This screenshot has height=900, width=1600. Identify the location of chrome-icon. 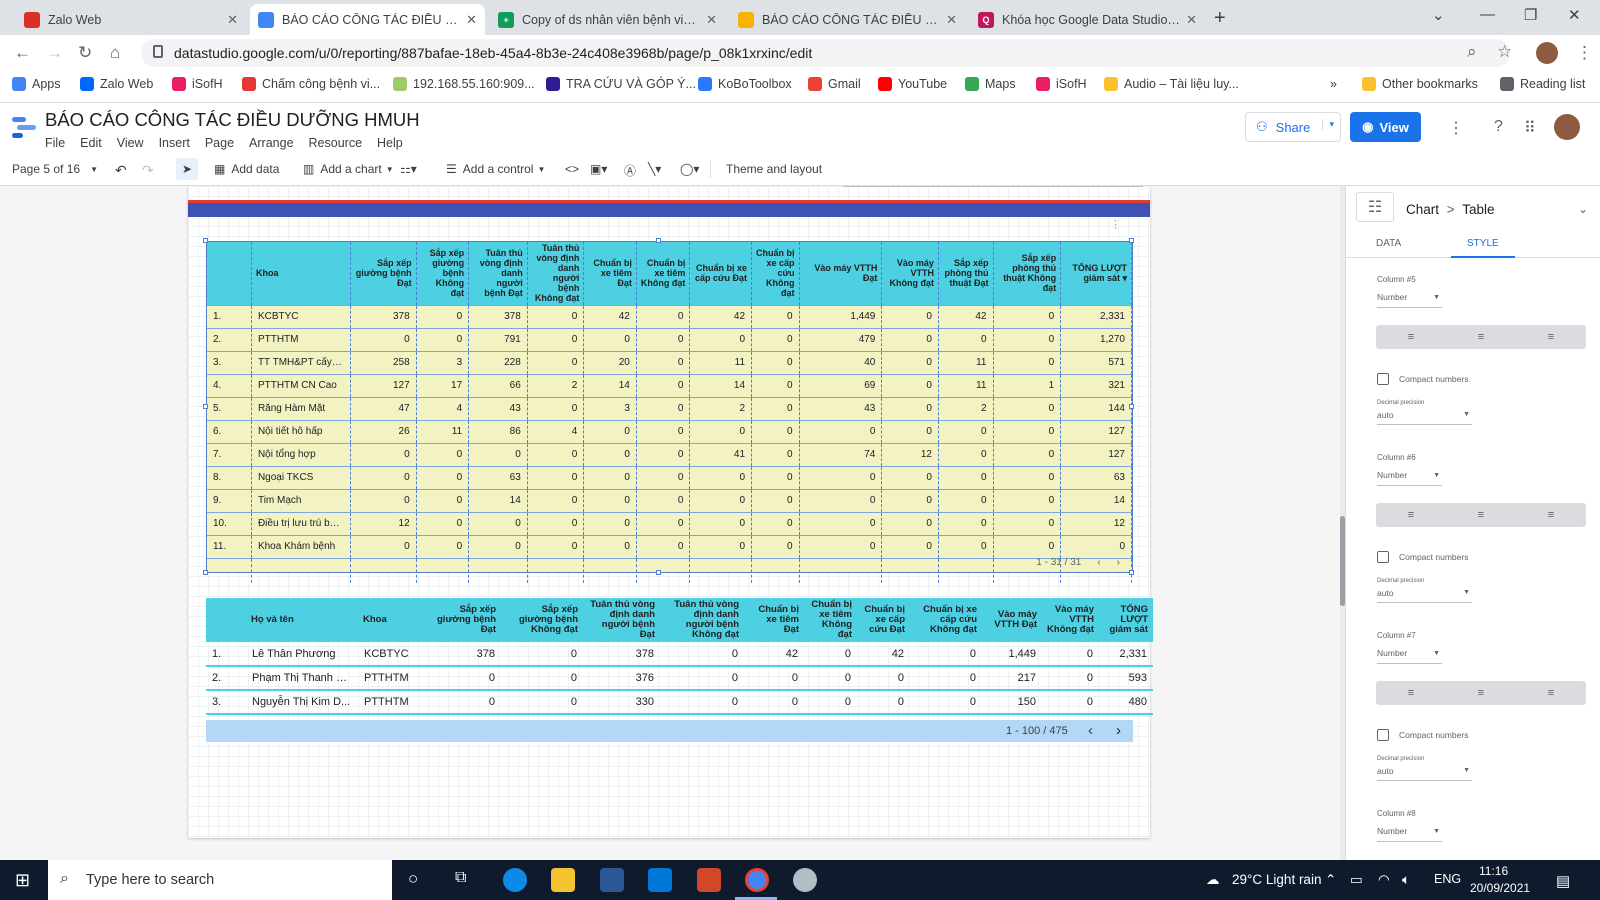
(757, 880).